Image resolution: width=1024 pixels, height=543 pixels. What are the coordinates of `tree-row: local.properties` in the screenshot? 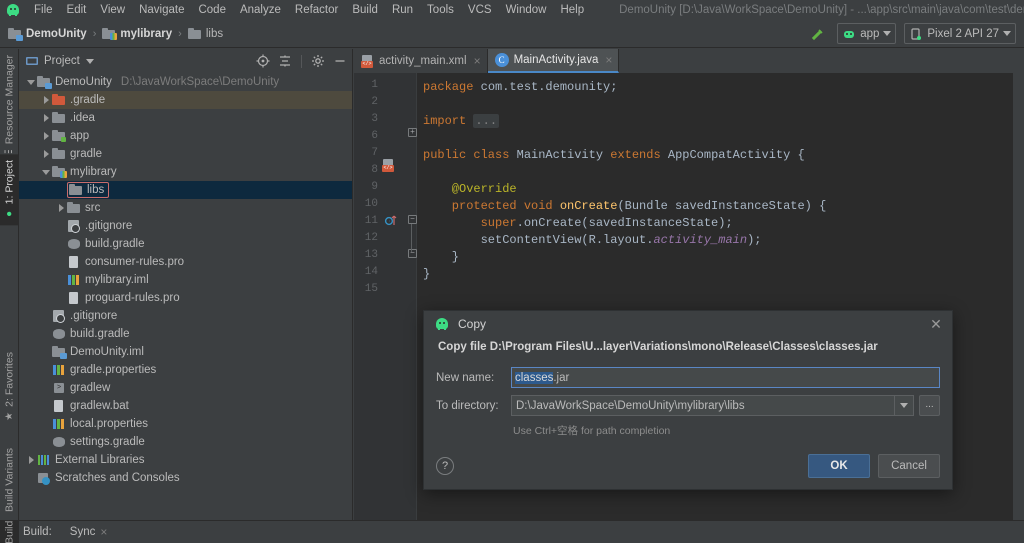 It's located at (185, 424).